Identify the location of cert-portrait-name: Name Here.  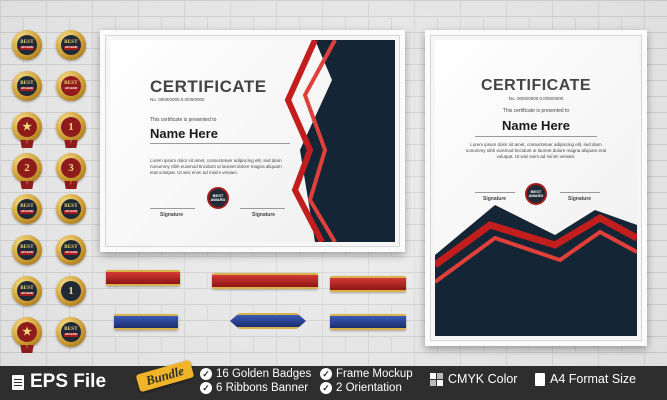
(536, 125).